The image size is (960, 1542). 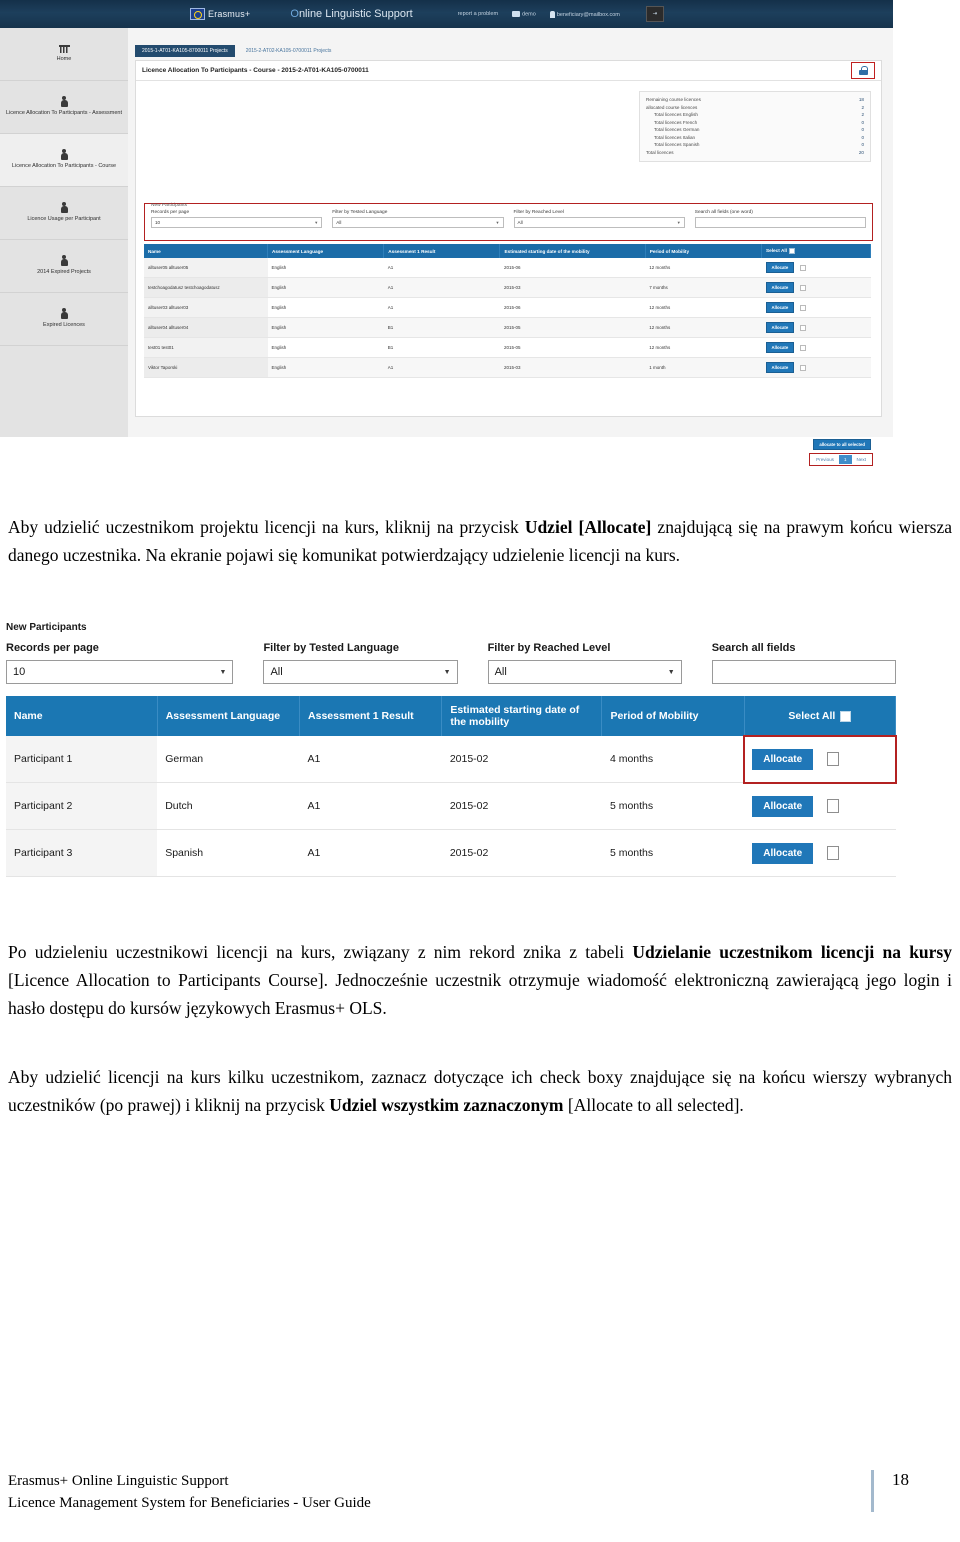 I want to click on cell-actions: Allocate, so click(x=820, y=759).